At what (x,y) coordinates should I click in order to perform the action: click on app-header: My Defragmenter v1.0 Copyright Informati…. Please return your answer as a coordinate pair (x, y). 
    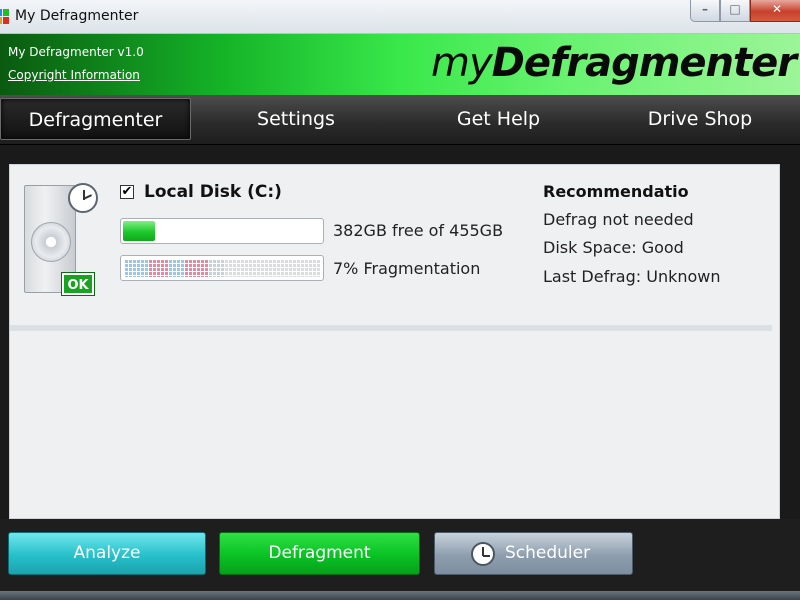
    Looking at the image, I should click on (400, 64).